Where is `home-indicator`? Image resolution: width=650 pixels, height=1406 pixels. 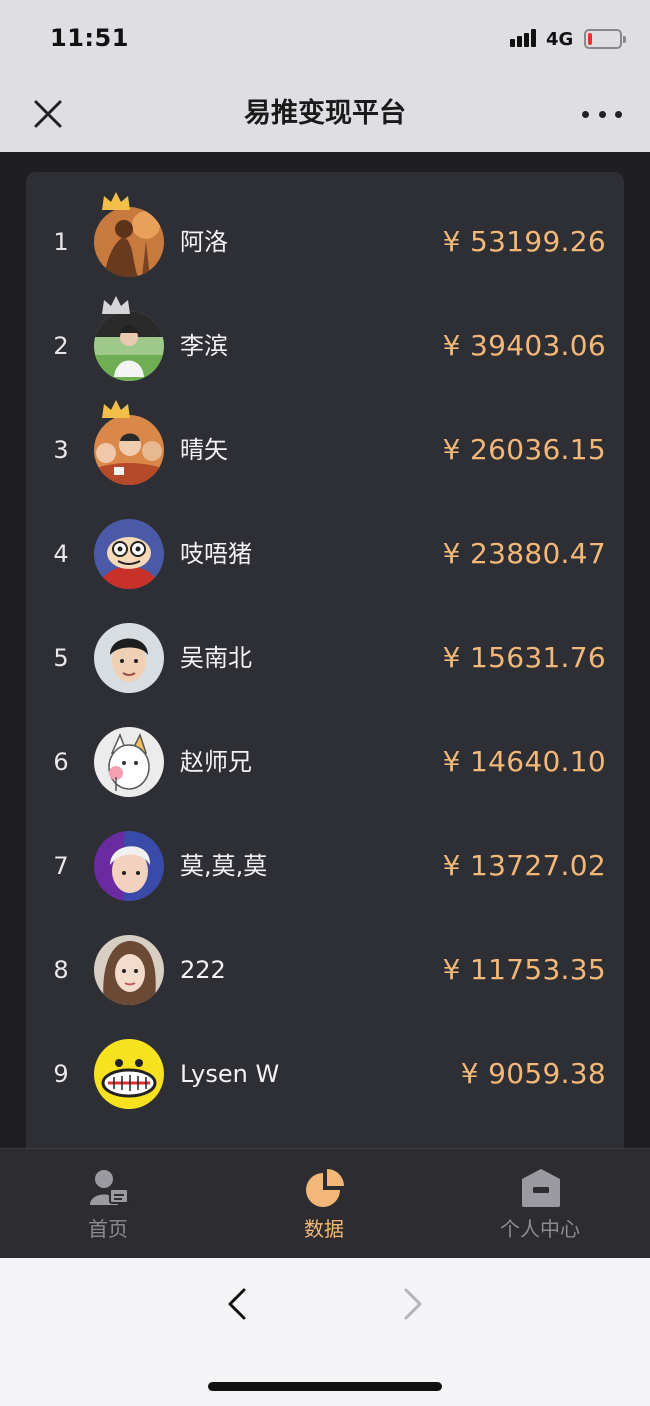
home-indicator is located at coordinates (325, 1386).